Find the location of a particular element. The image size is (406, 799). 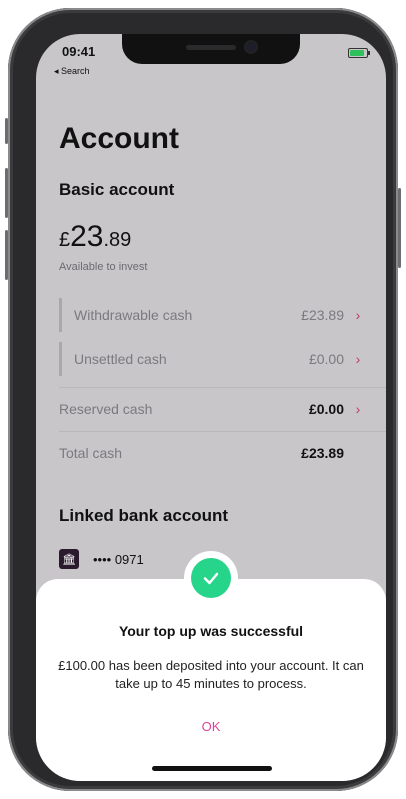

power-button is located at coordinates (399, 228).